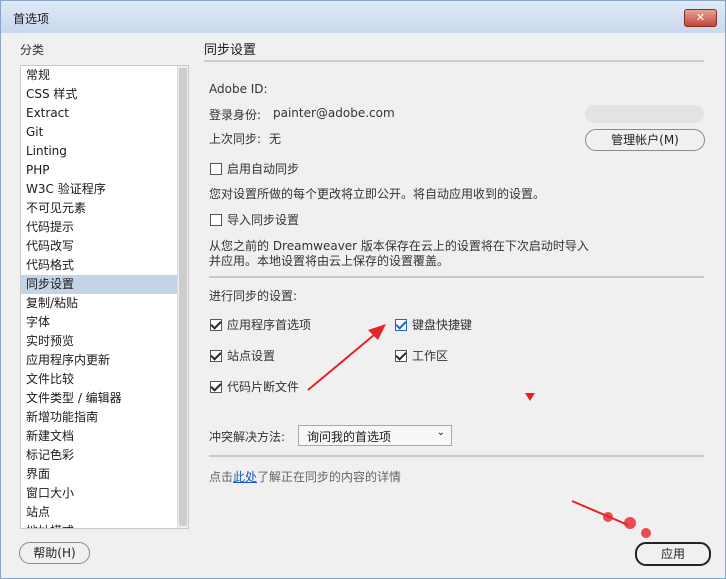 Image resolution: width=726 pixels, height=579 pixels. I want to click on help-button: 帮助(H), so click(54, 553).